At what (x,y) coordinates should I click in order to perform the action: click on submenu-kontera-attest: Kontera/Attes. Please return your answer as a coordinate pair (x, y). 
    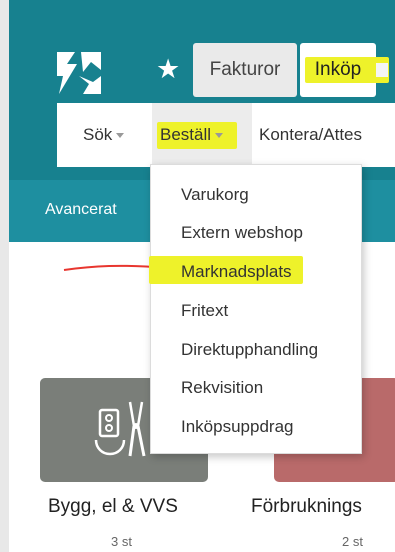
    Looking at the image, I should click on (310, 135).